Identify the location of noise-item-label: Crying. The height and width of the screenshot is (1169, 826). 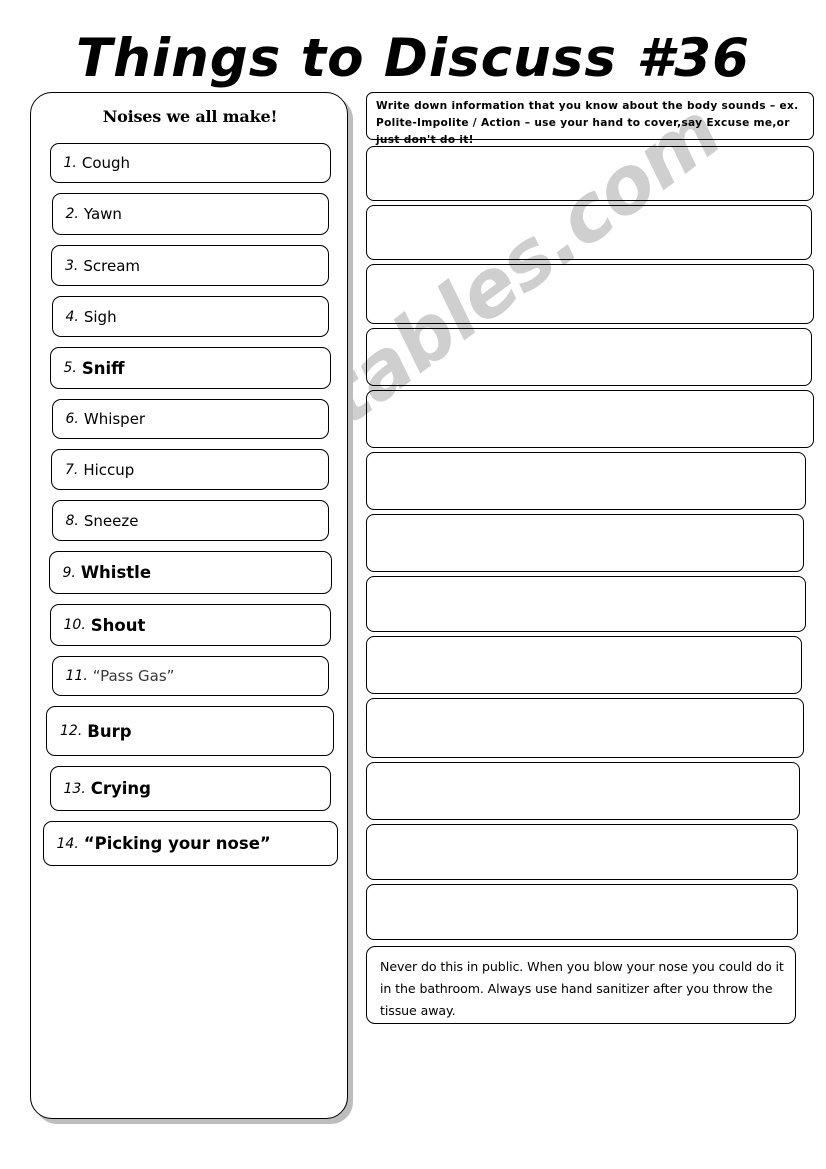
(120, 788).